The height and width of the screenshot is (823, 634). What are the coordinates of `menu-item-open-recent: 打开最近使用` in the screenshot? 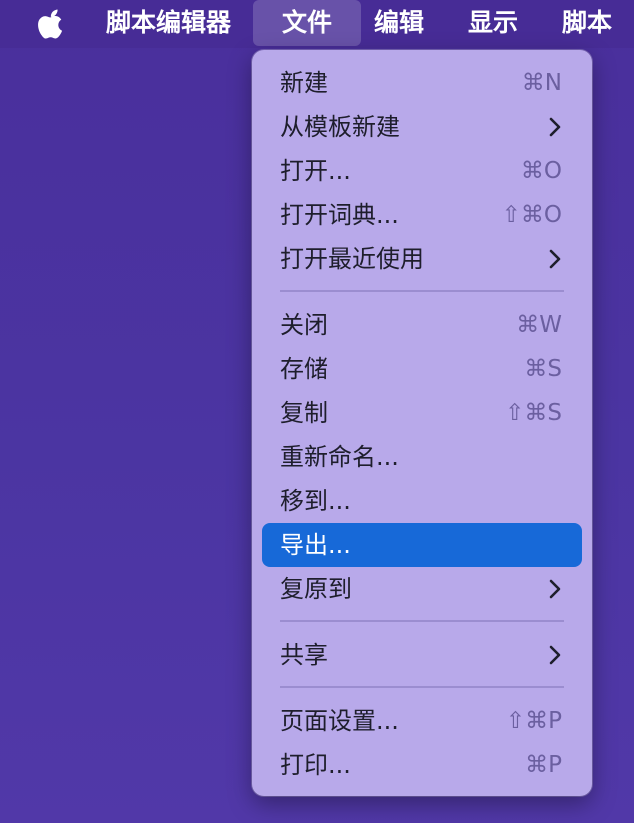 It's located at (422, 259).